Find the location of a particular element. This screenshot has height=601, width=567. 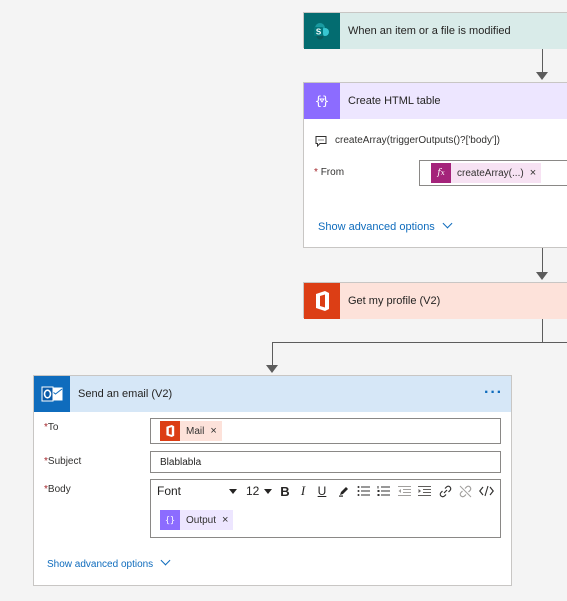

bulleted-list-button is located at coordinates (363, 491).